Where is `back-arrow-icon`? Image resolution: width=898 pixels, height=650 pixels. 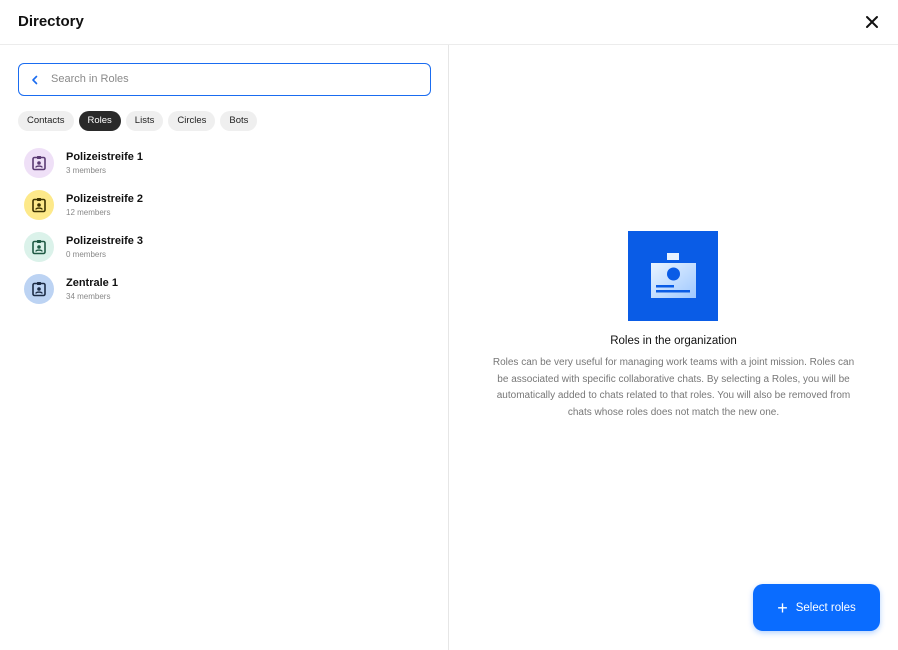 back-arrow-icon is located at coordinates (35, 79).